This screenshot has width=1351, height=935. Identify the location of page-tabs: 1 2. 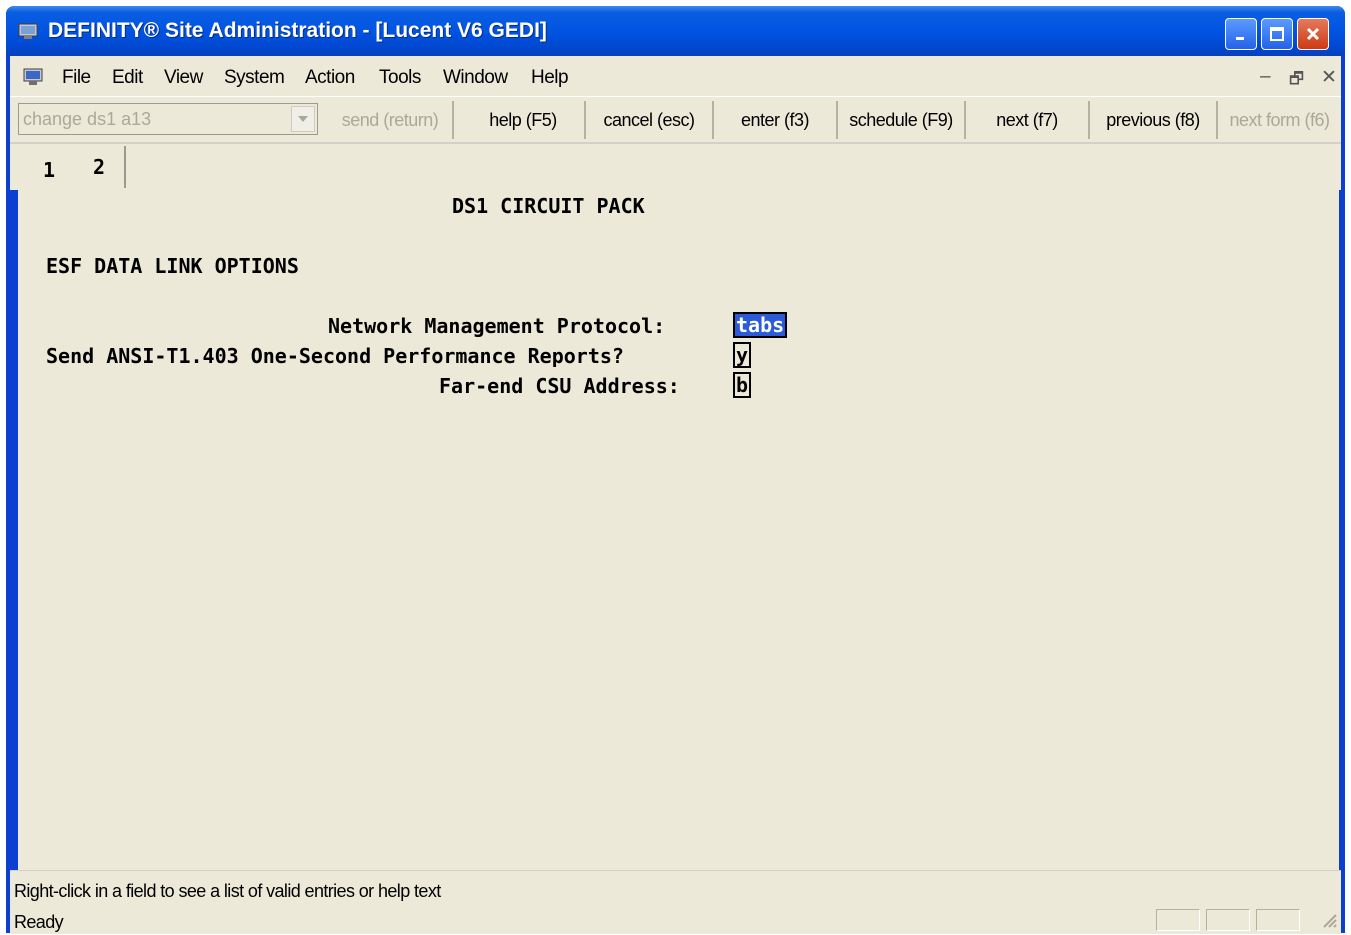
(675, 166).